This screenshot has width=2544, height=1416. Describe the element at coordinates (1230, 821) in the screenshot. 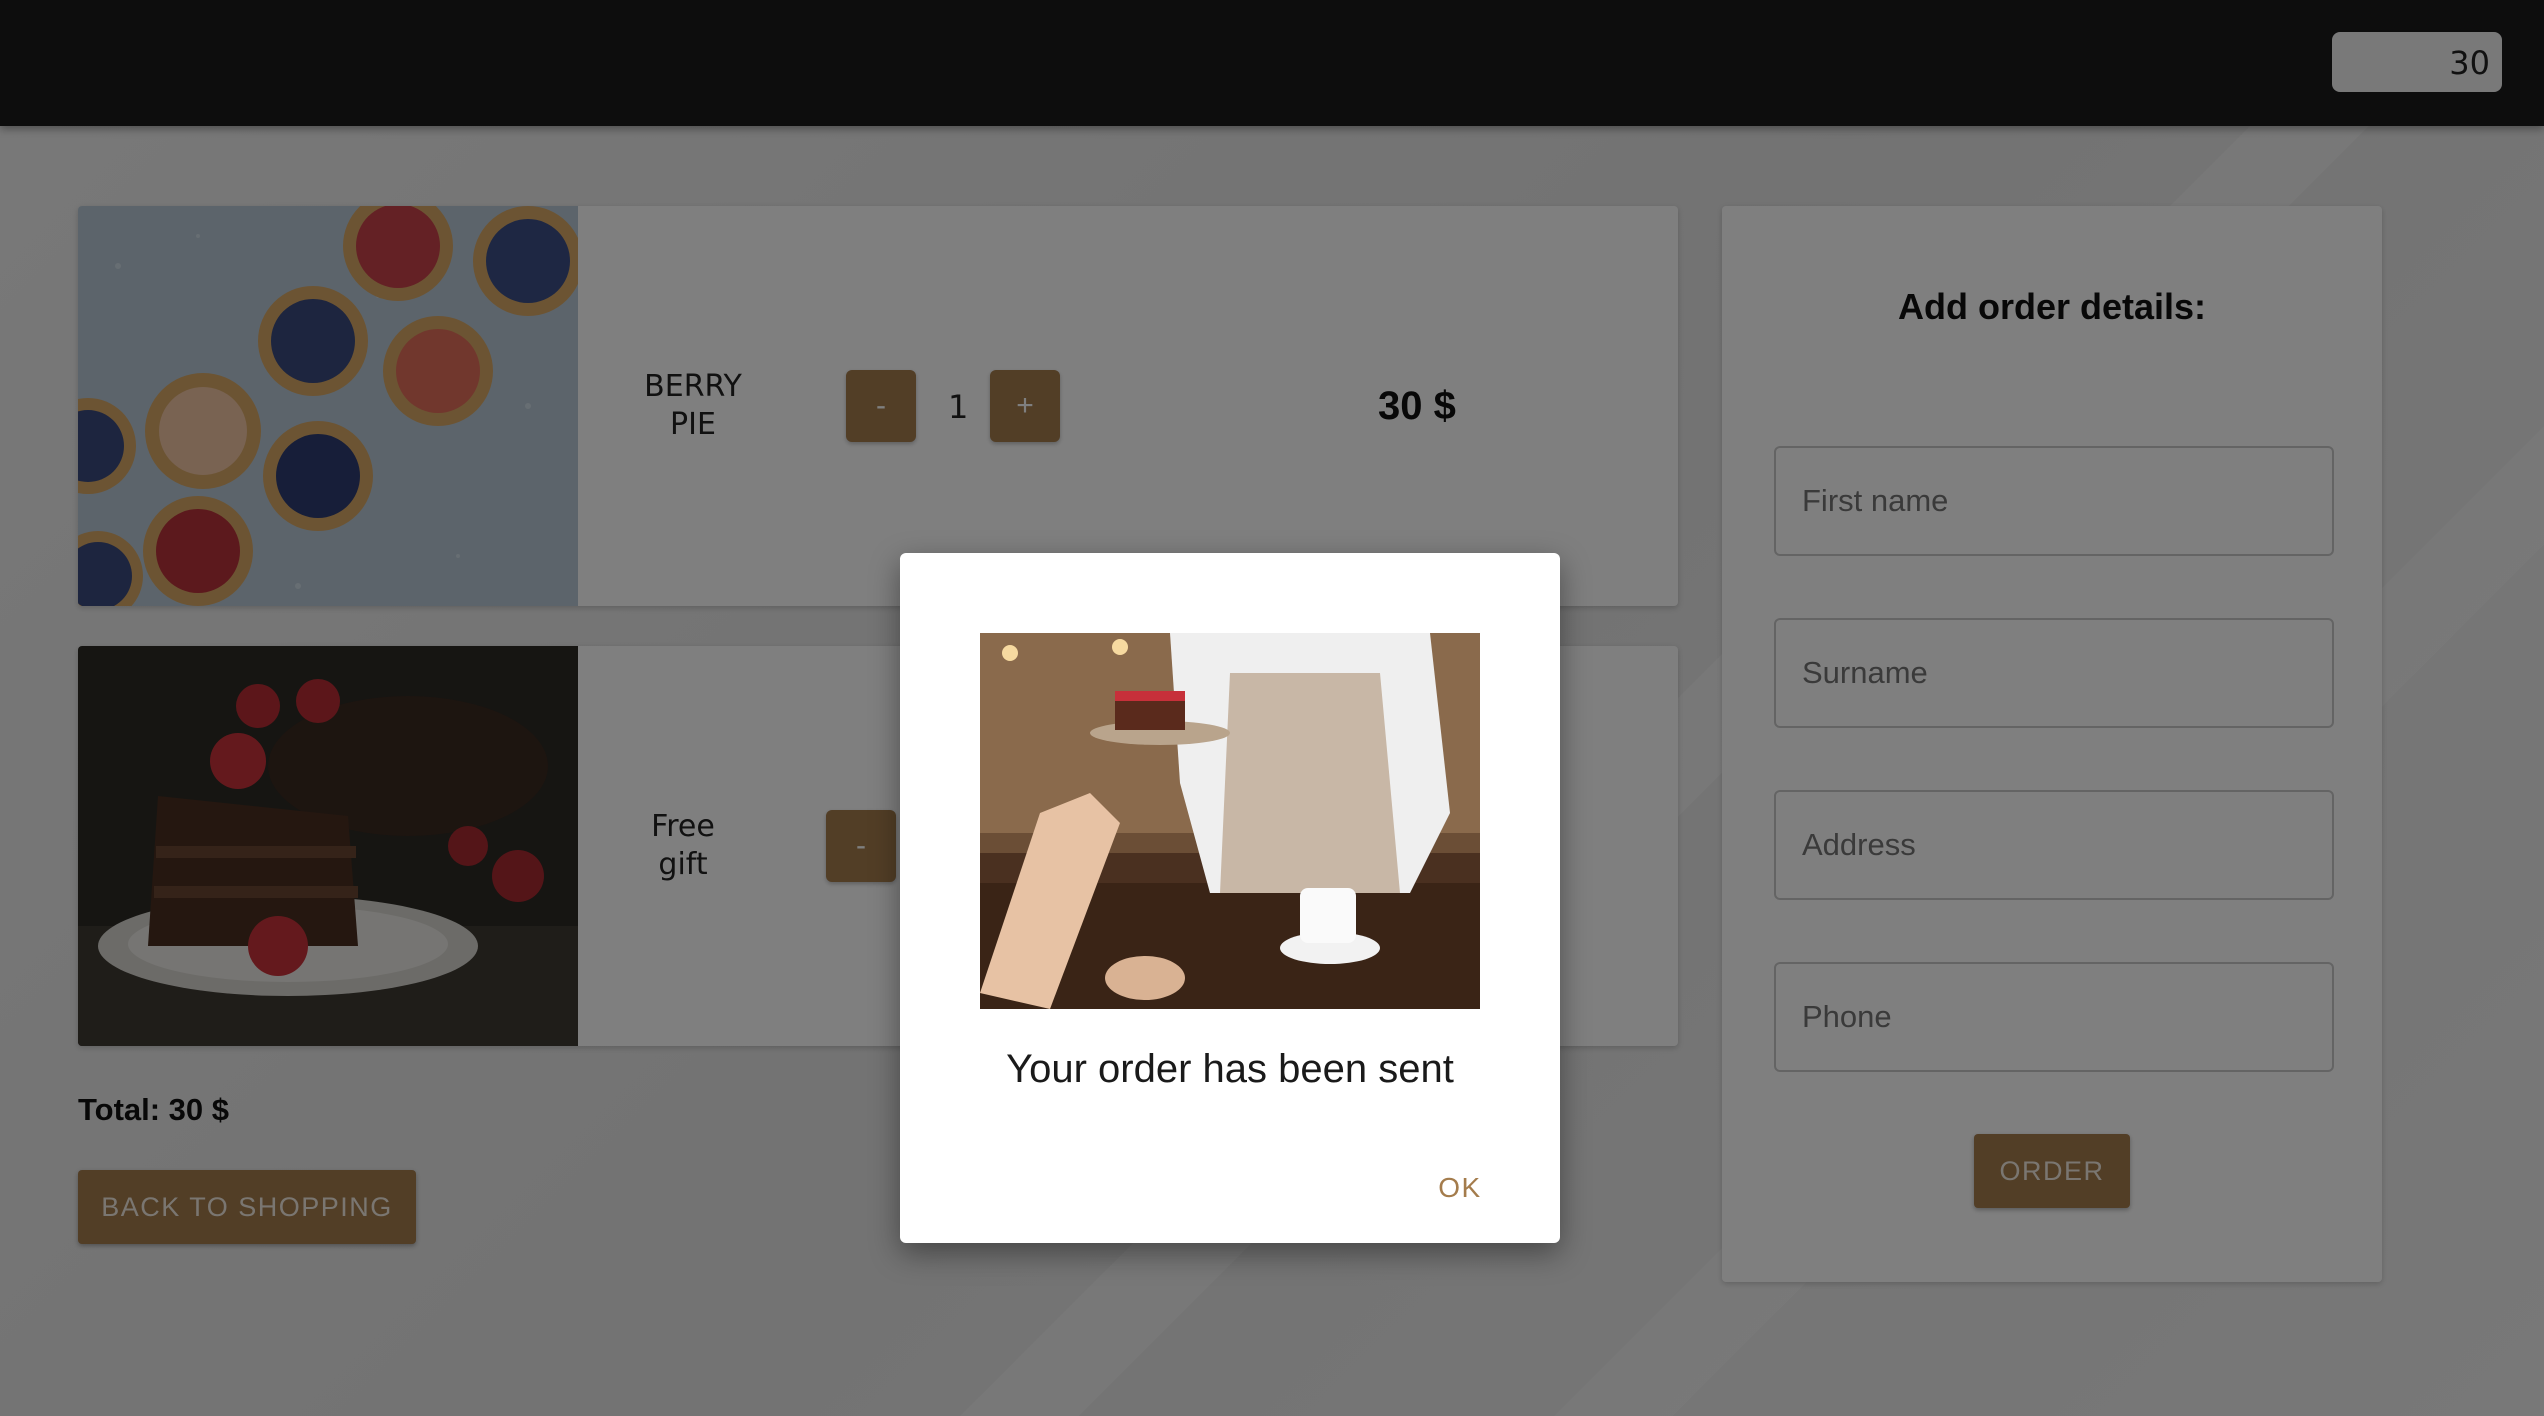

I see `cafe-serving-image` at that location.